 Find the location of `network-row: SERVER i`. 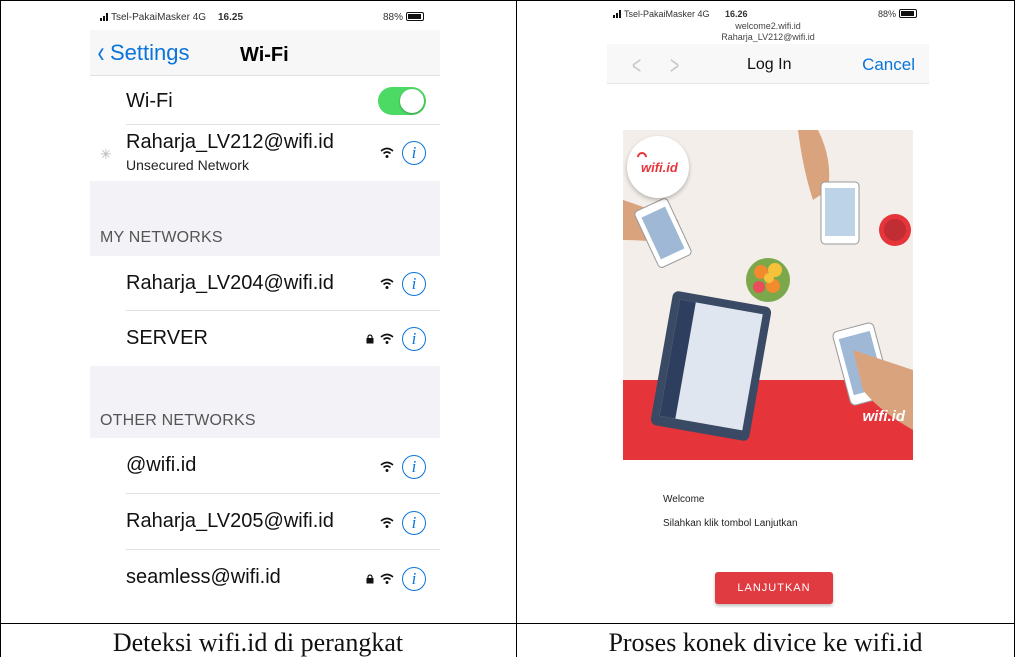

network-row: SERVER i is located at coordinates (265, 338).